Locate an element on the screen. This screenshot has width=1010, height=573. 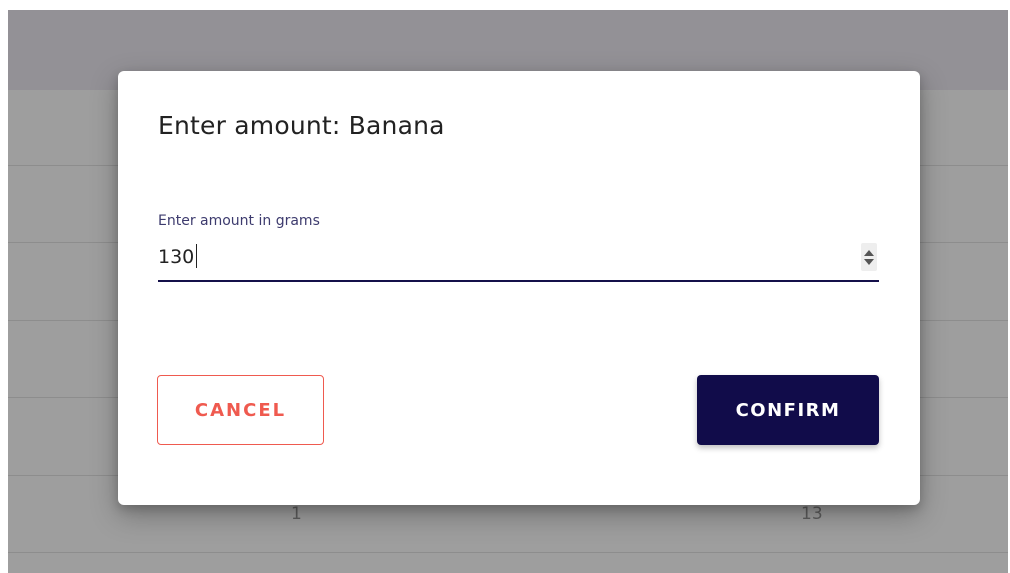
amount-field: Enter amount in grams is located at coordinates (518, 247).